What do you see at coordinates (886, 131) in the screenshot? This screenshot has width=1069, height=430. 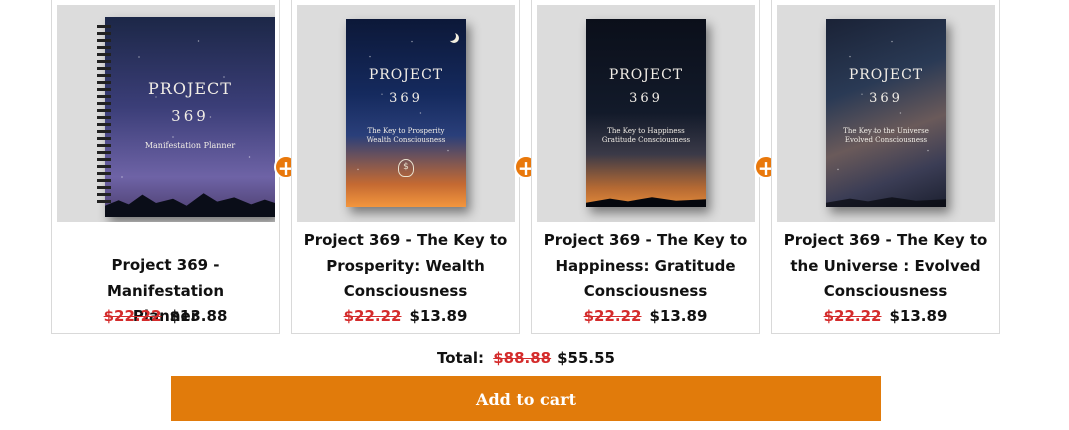 I see `cover-subtitle-line: The Key to the Universe` at bounding box center [886, 131].